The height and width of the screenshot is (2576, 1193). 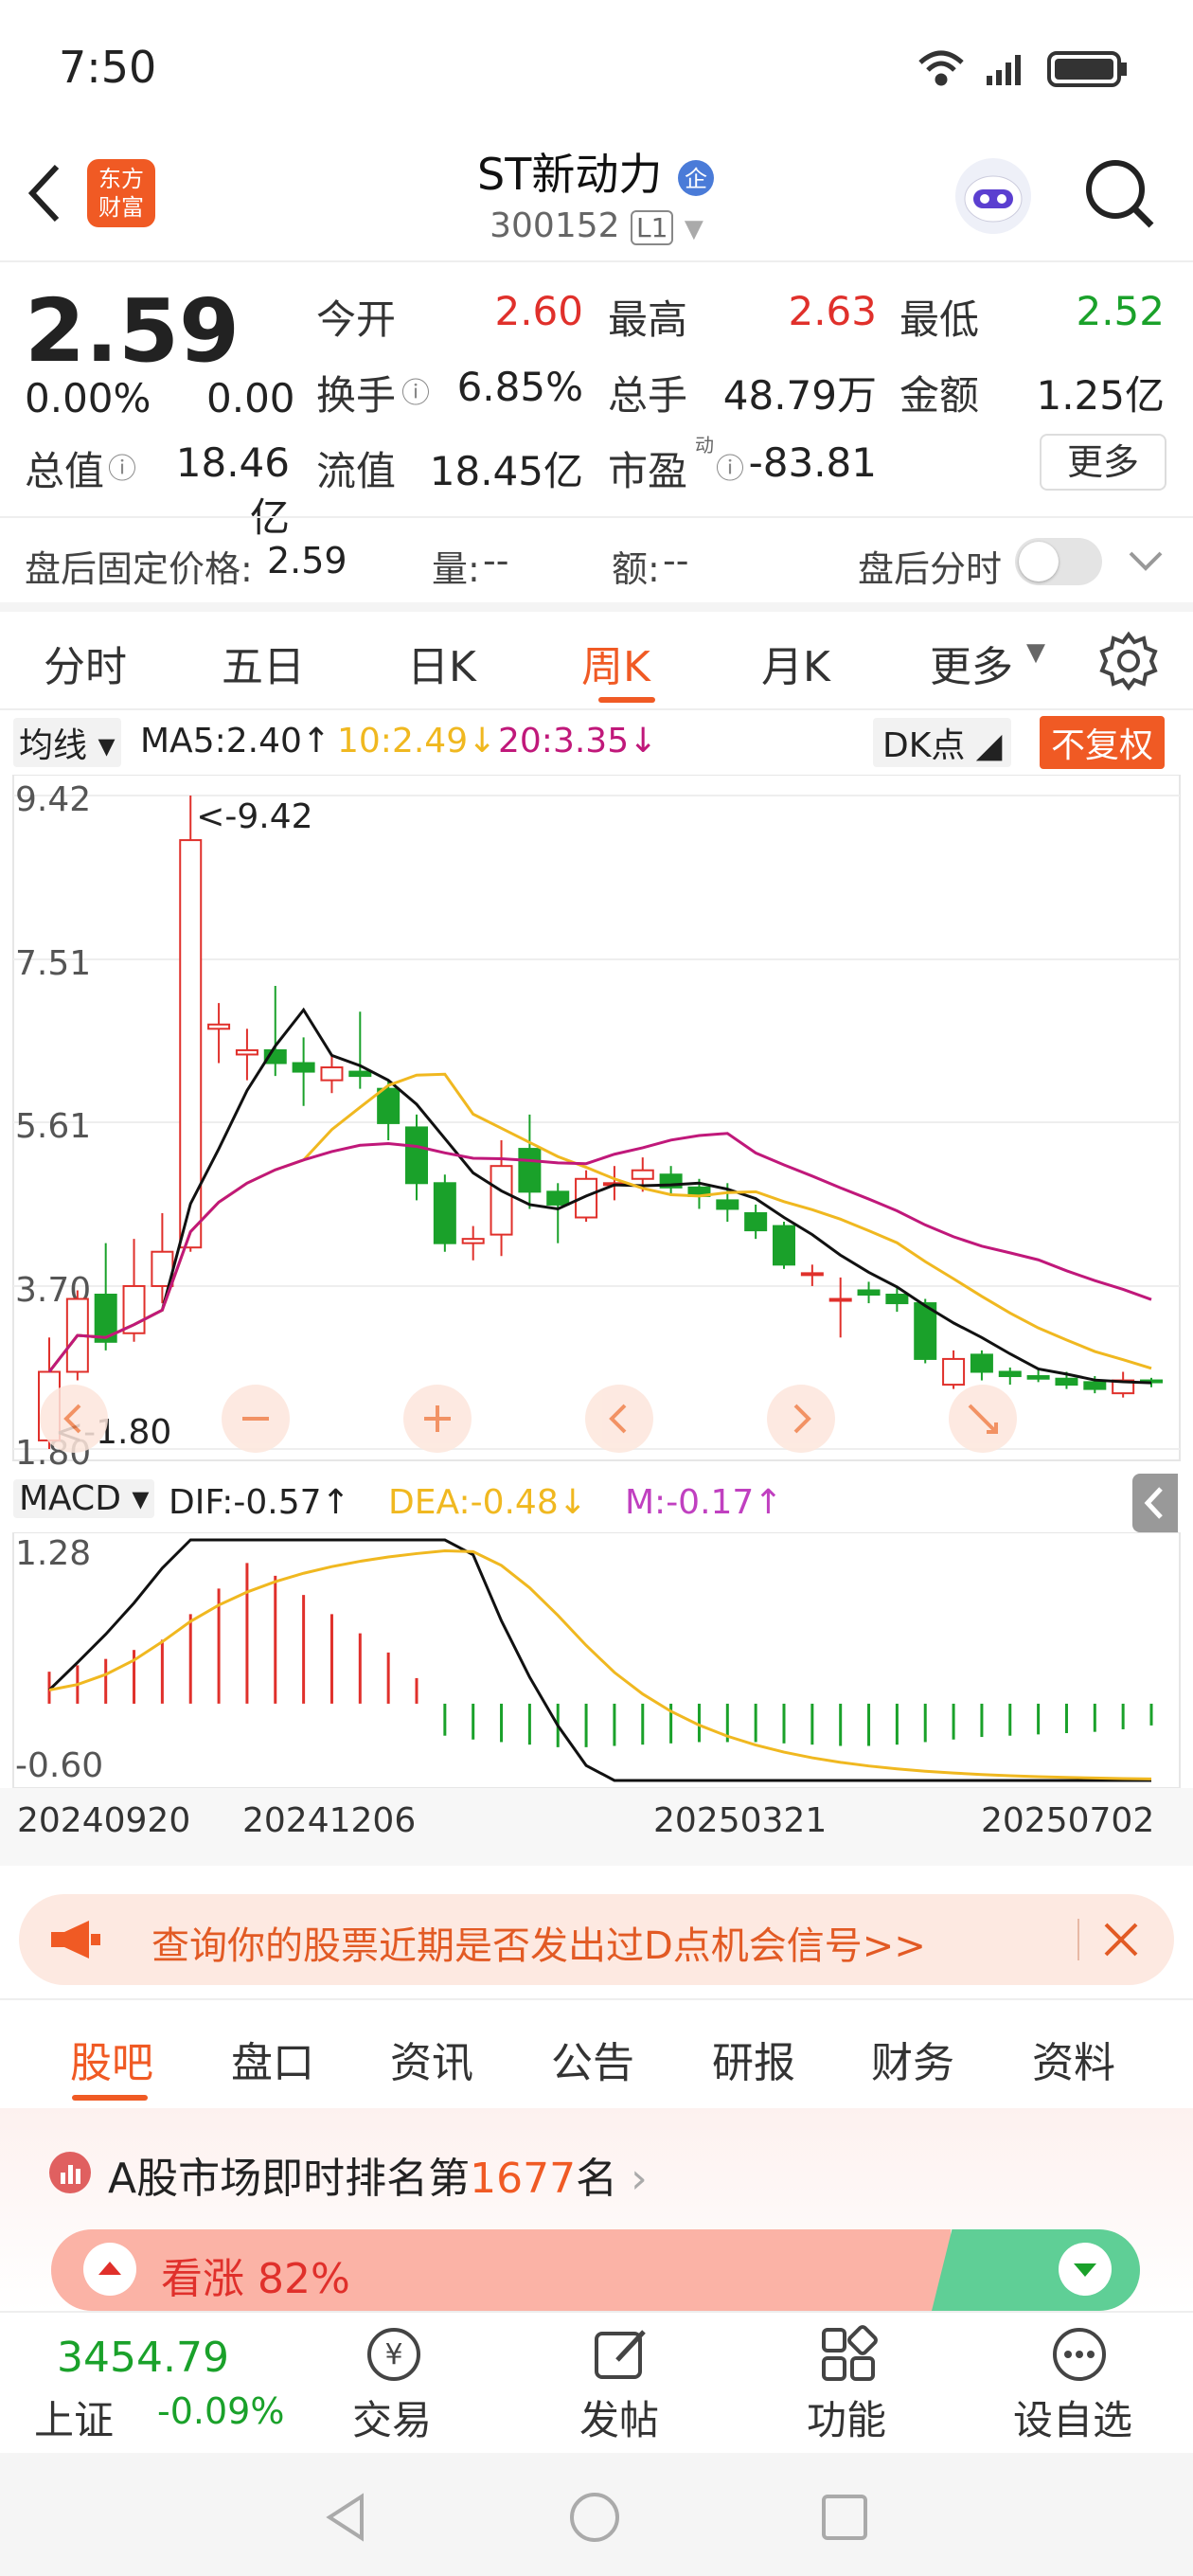 I want to click on chart-plus-button, so click(x=437, y=1419).